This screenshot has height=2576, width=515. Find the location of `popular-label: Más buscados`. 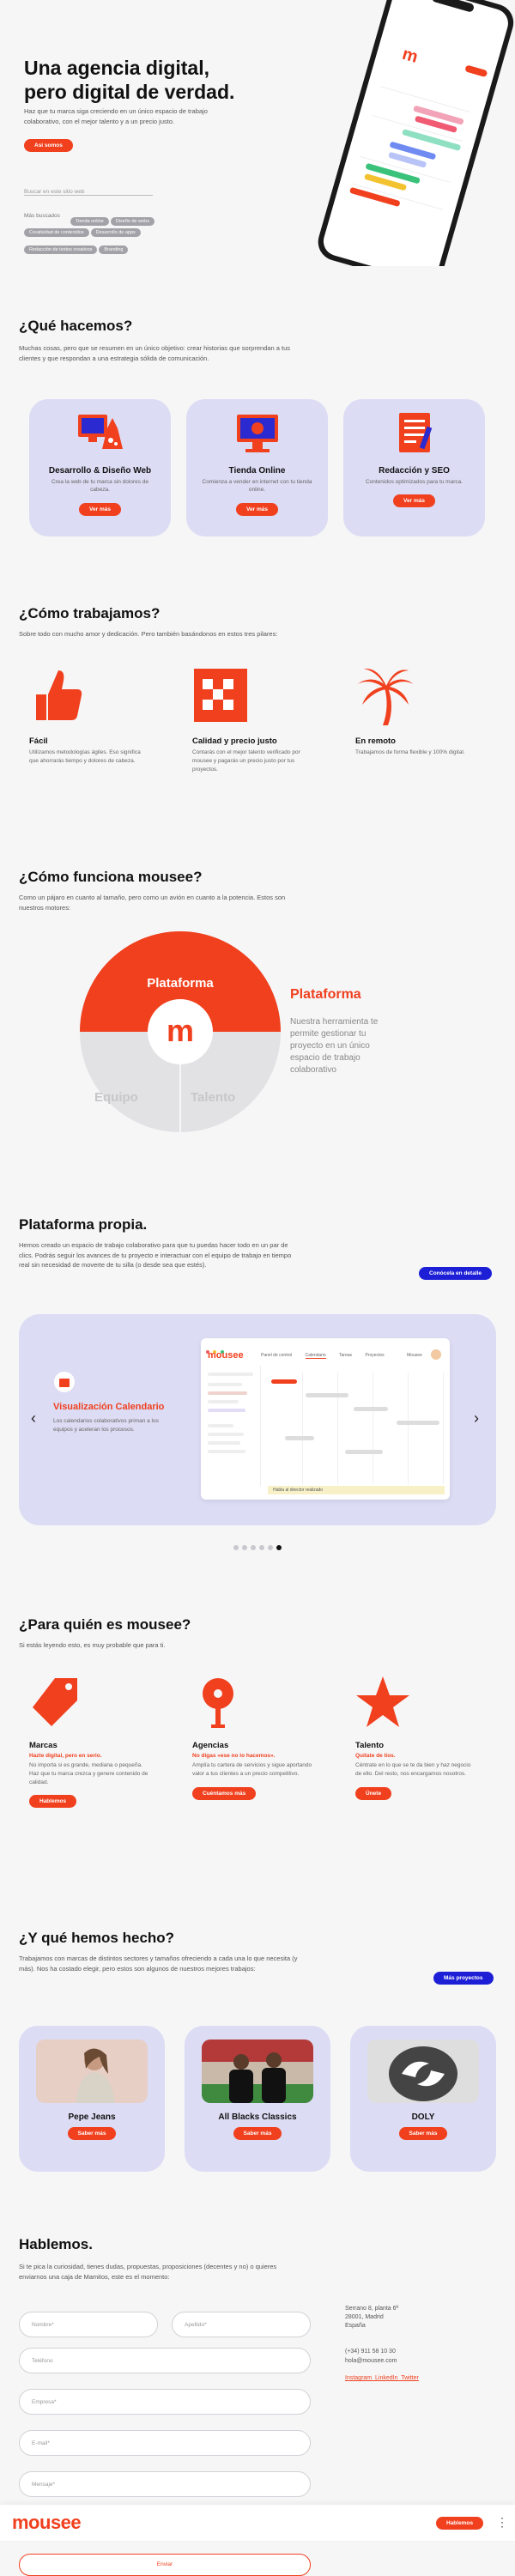

popular-label: Más buscados is located at coordinates (42, 216).